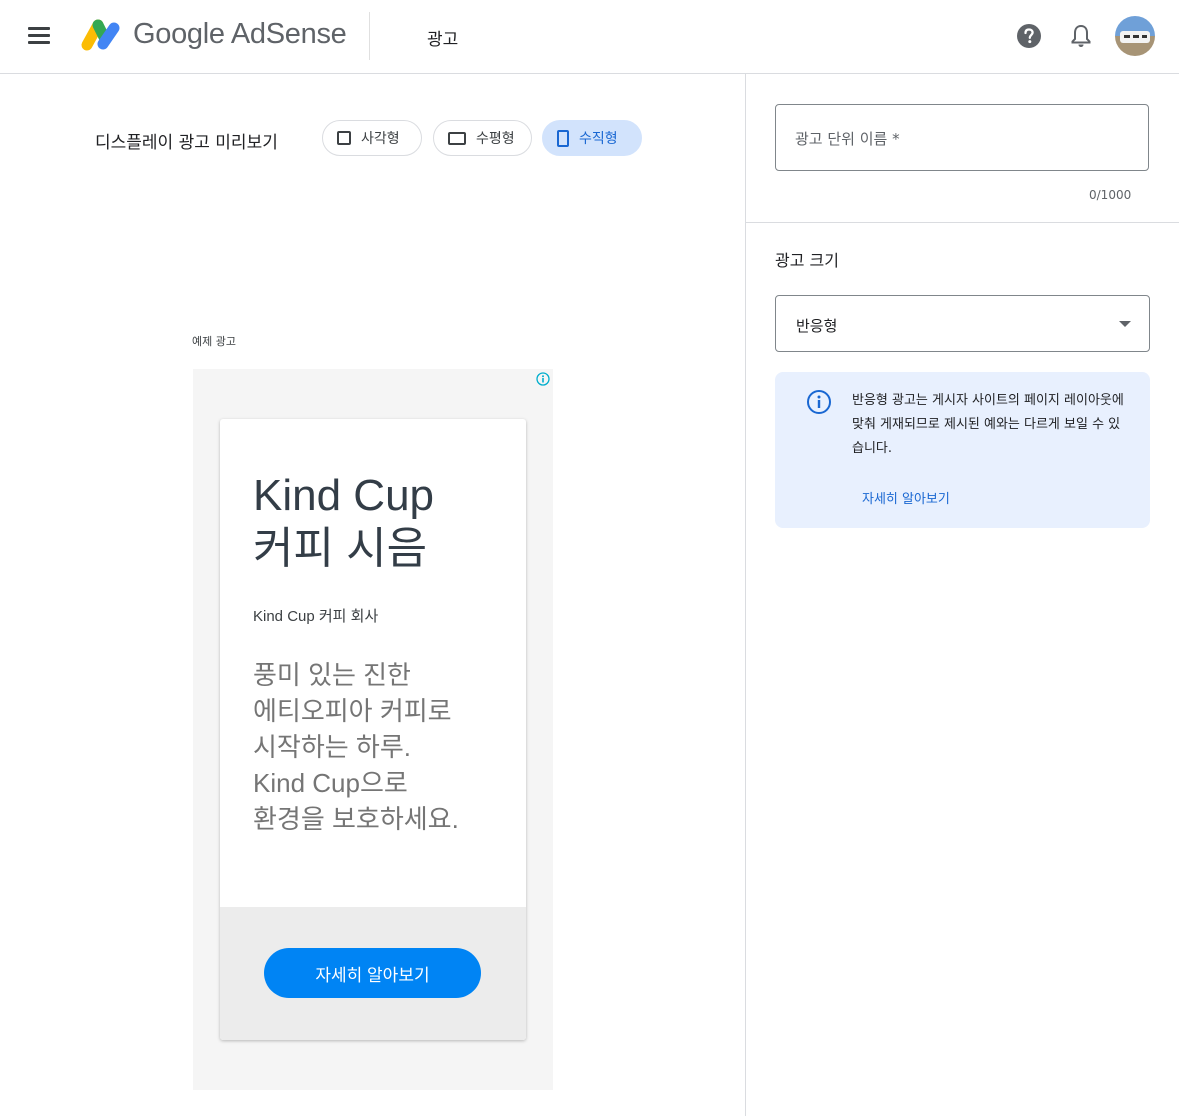  What do you see at coordinates (356, 819) in the screenshot?
I see `ad-description-line: 환경을 보호하세요.` at bounding box center [356, 819].